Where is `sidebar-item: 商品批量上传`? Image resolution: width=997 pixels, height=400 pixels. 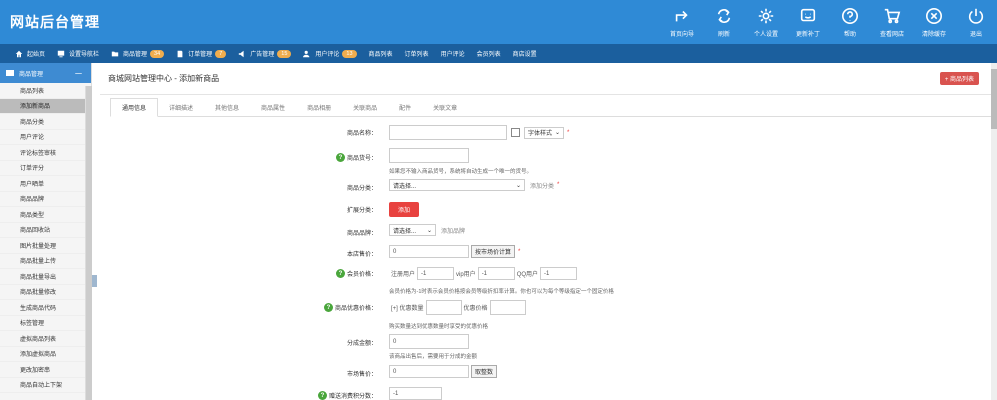
sidebar-item: 商品批量上传 is located at coordinates (45, 261).